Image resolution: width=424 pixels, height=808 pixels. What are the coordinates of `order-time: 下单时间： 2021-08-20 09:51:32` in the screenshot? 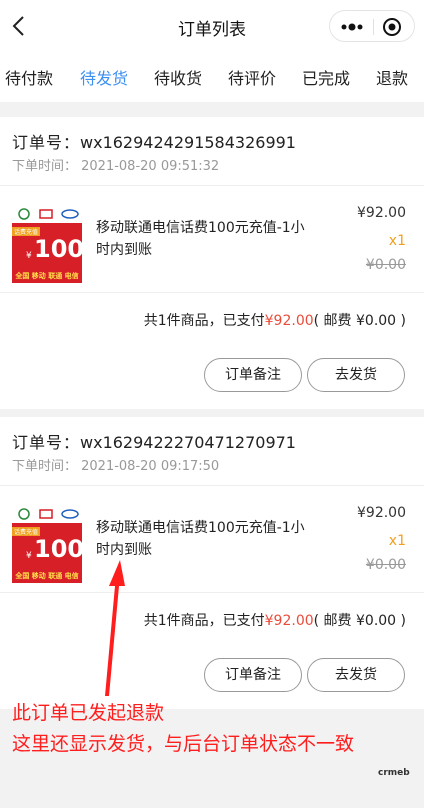 It's located at (116, 166).